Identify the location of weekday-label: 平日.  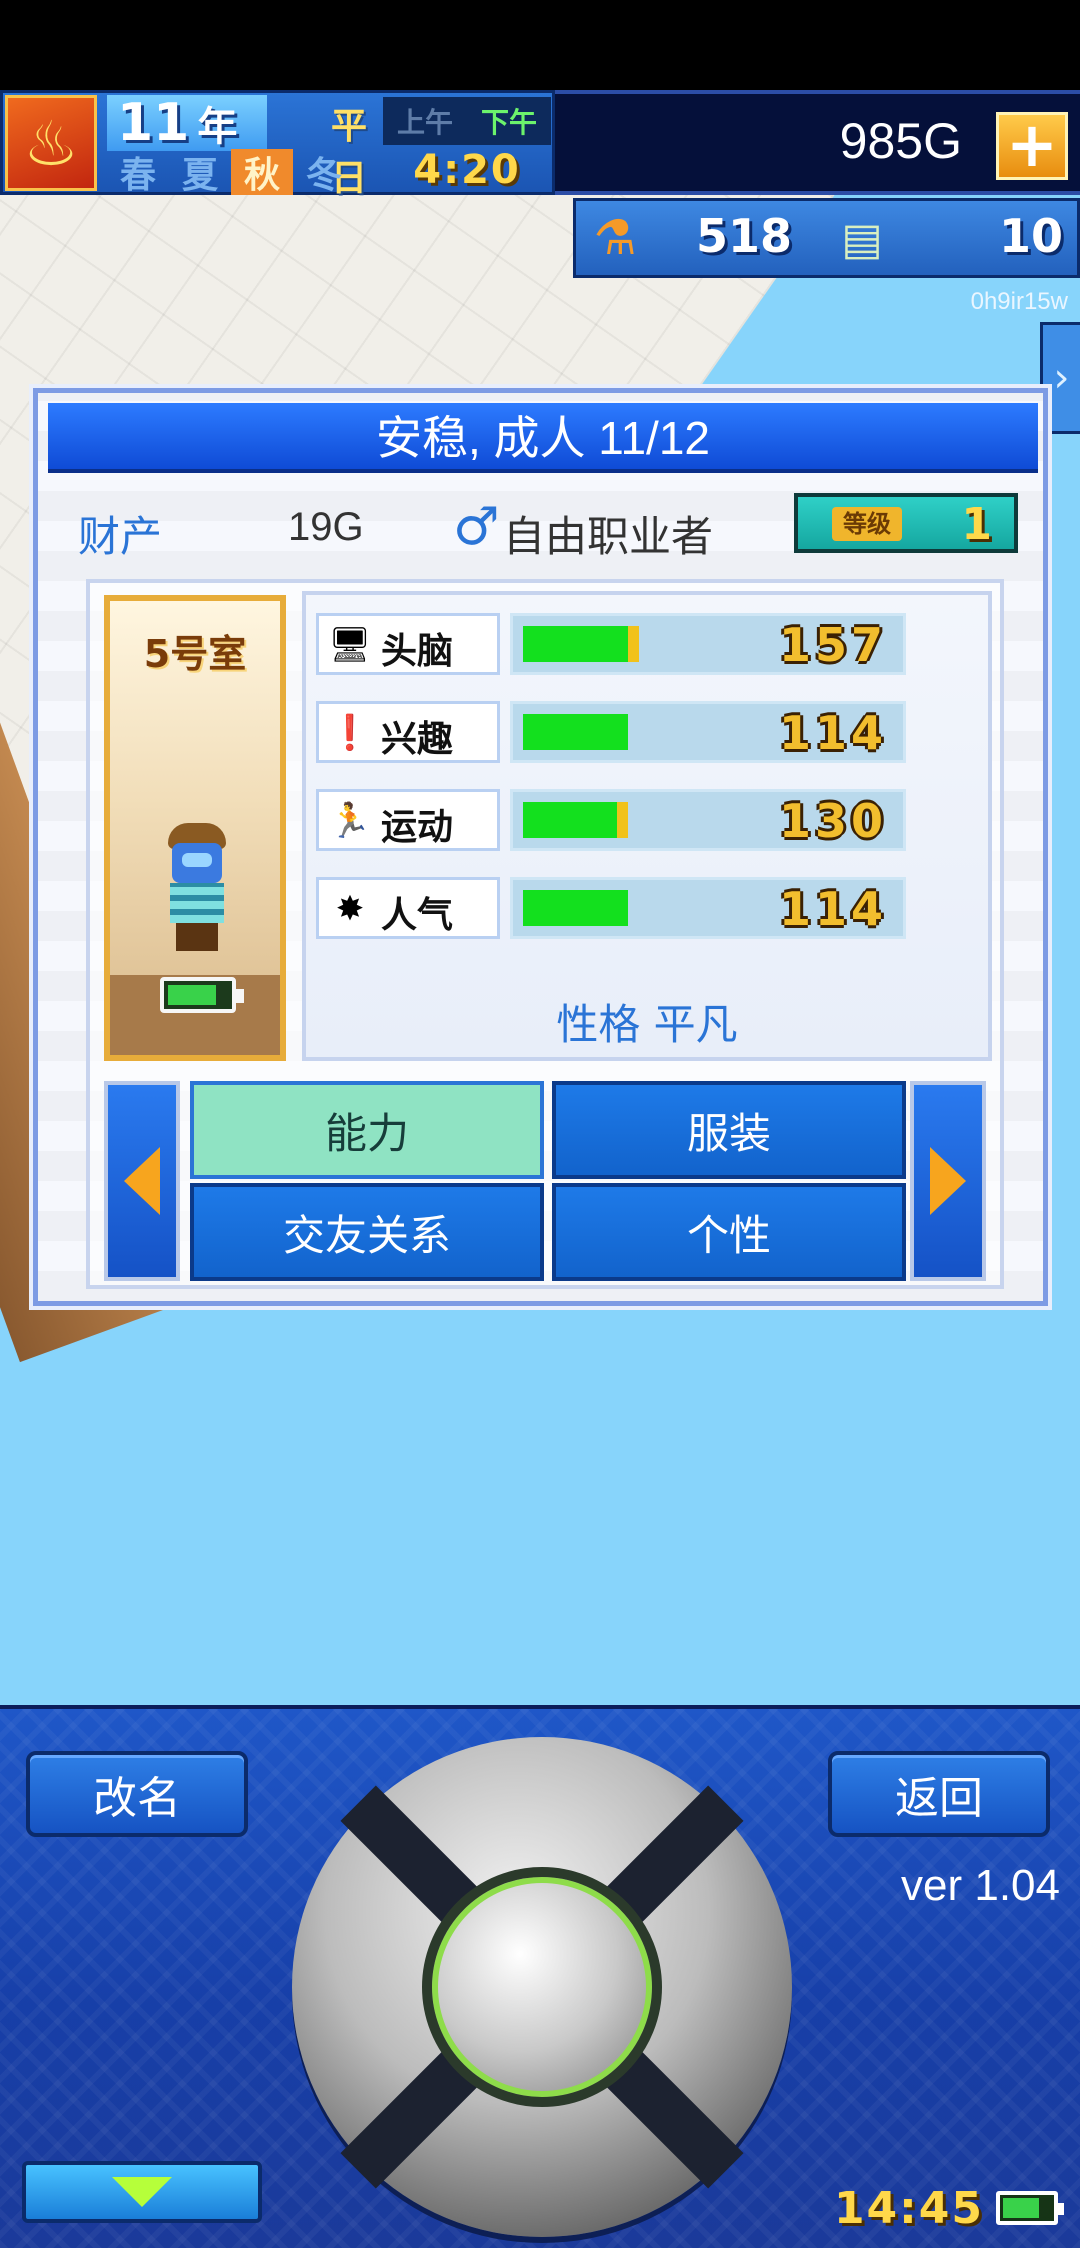
(348, 152).